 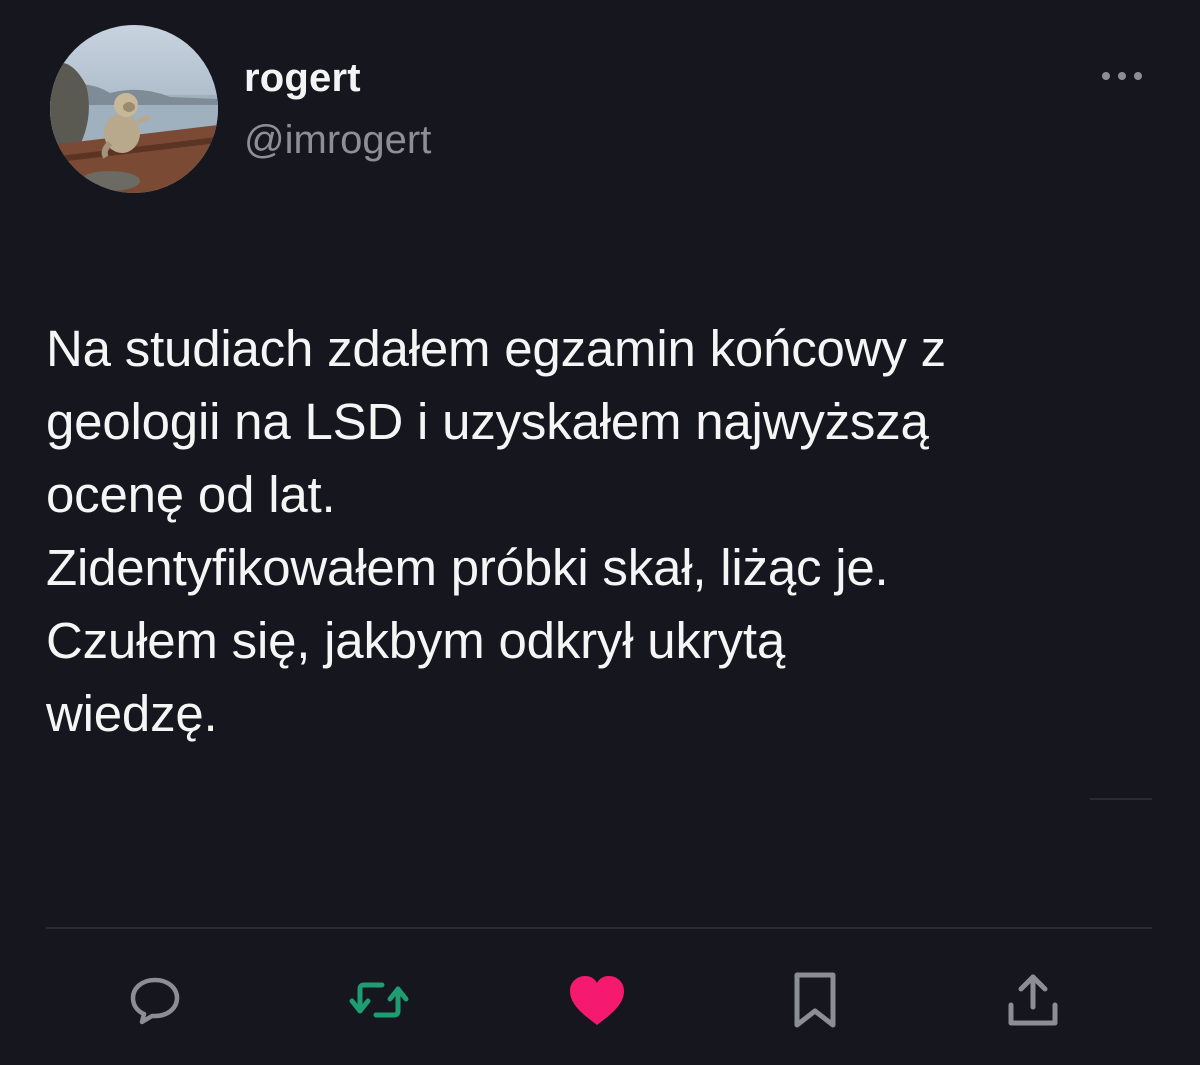 I want to click on retweet-button, so click(x=379, y=1000).